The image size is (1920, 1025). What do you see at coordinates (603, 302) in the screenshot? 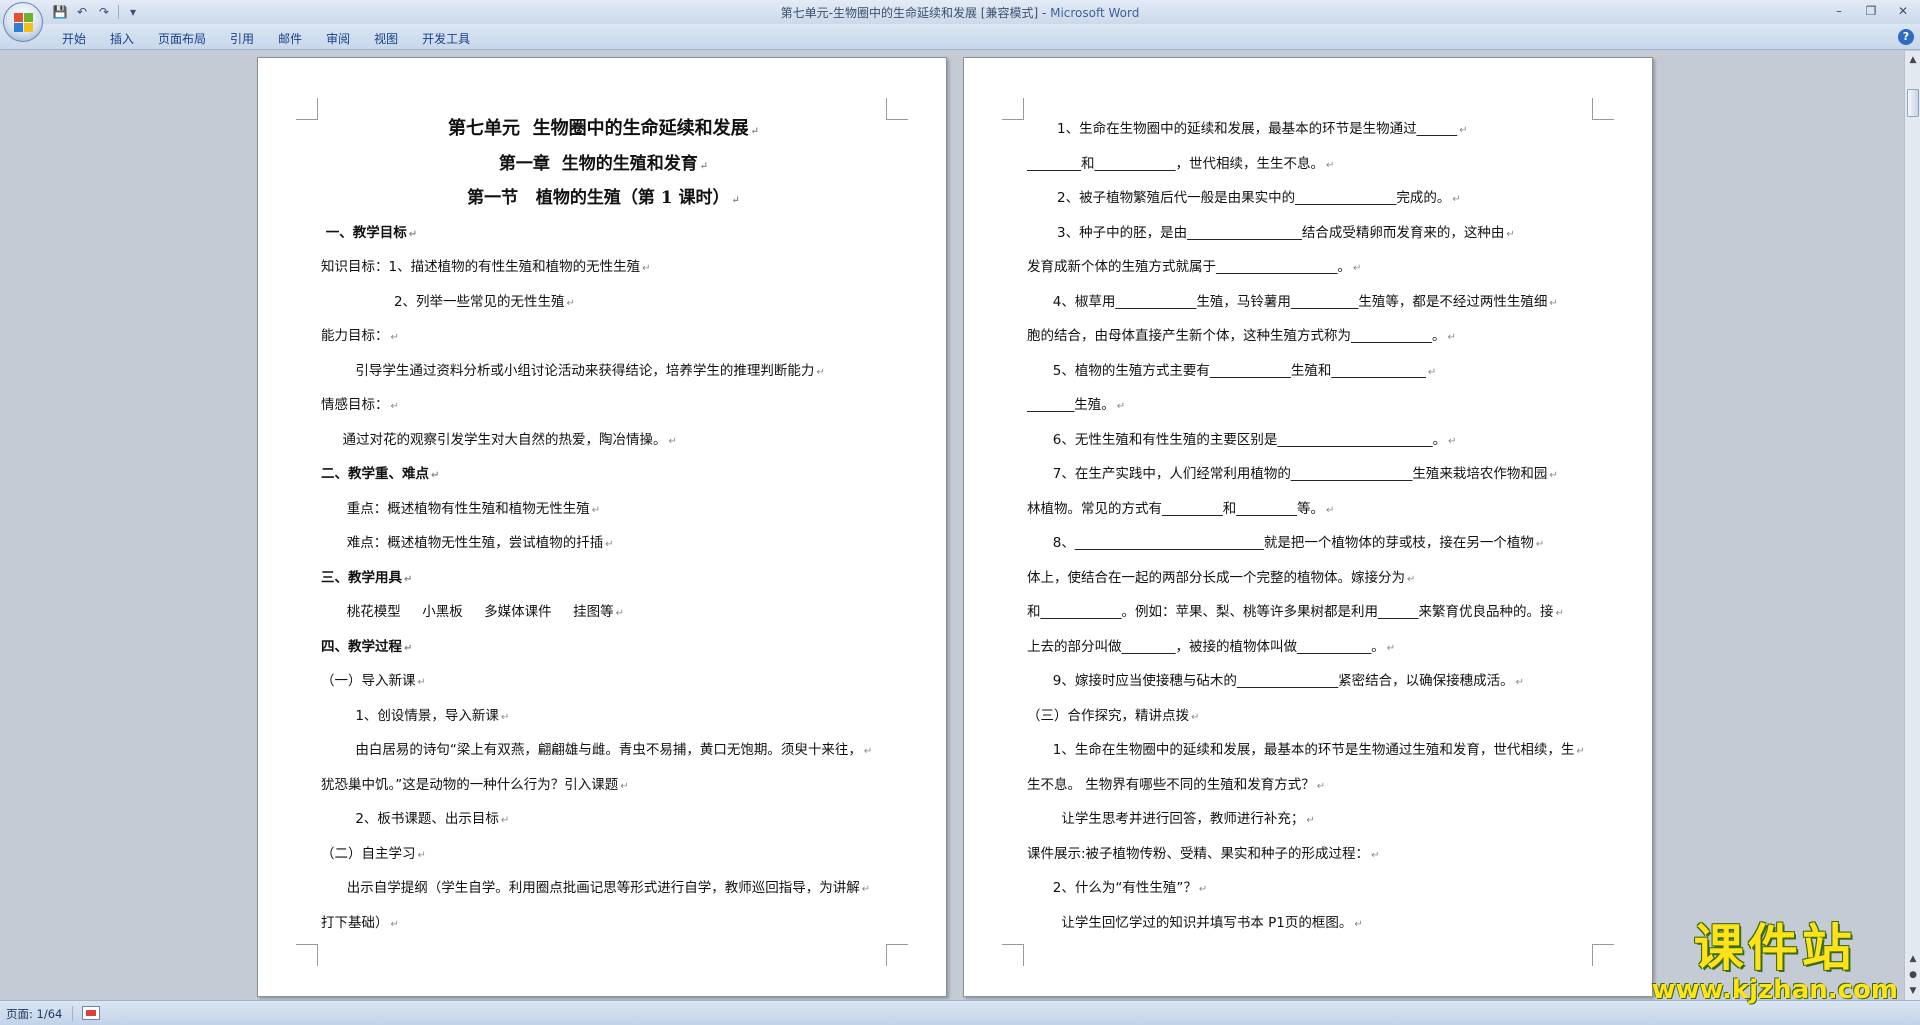
I see `doc-line: 2、列举一些常见的无性生殖 ↵` at bounding box center [603, 302].